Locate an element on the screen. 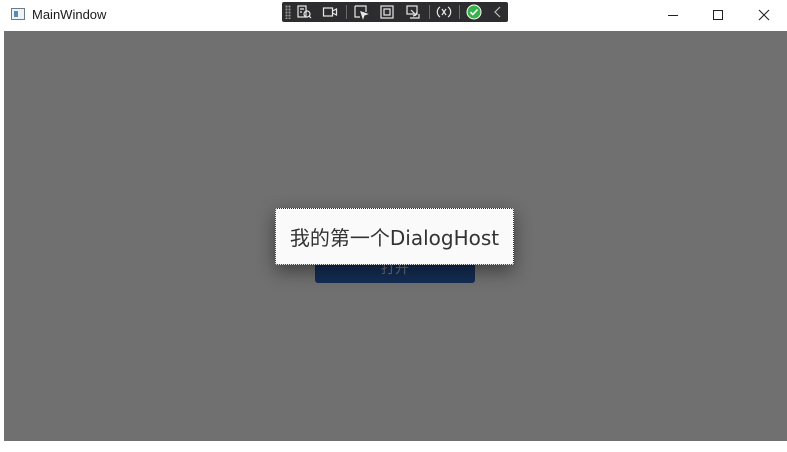  dialog-host-card: 我的第一个DialogHost is located at coordinates (394, 236).